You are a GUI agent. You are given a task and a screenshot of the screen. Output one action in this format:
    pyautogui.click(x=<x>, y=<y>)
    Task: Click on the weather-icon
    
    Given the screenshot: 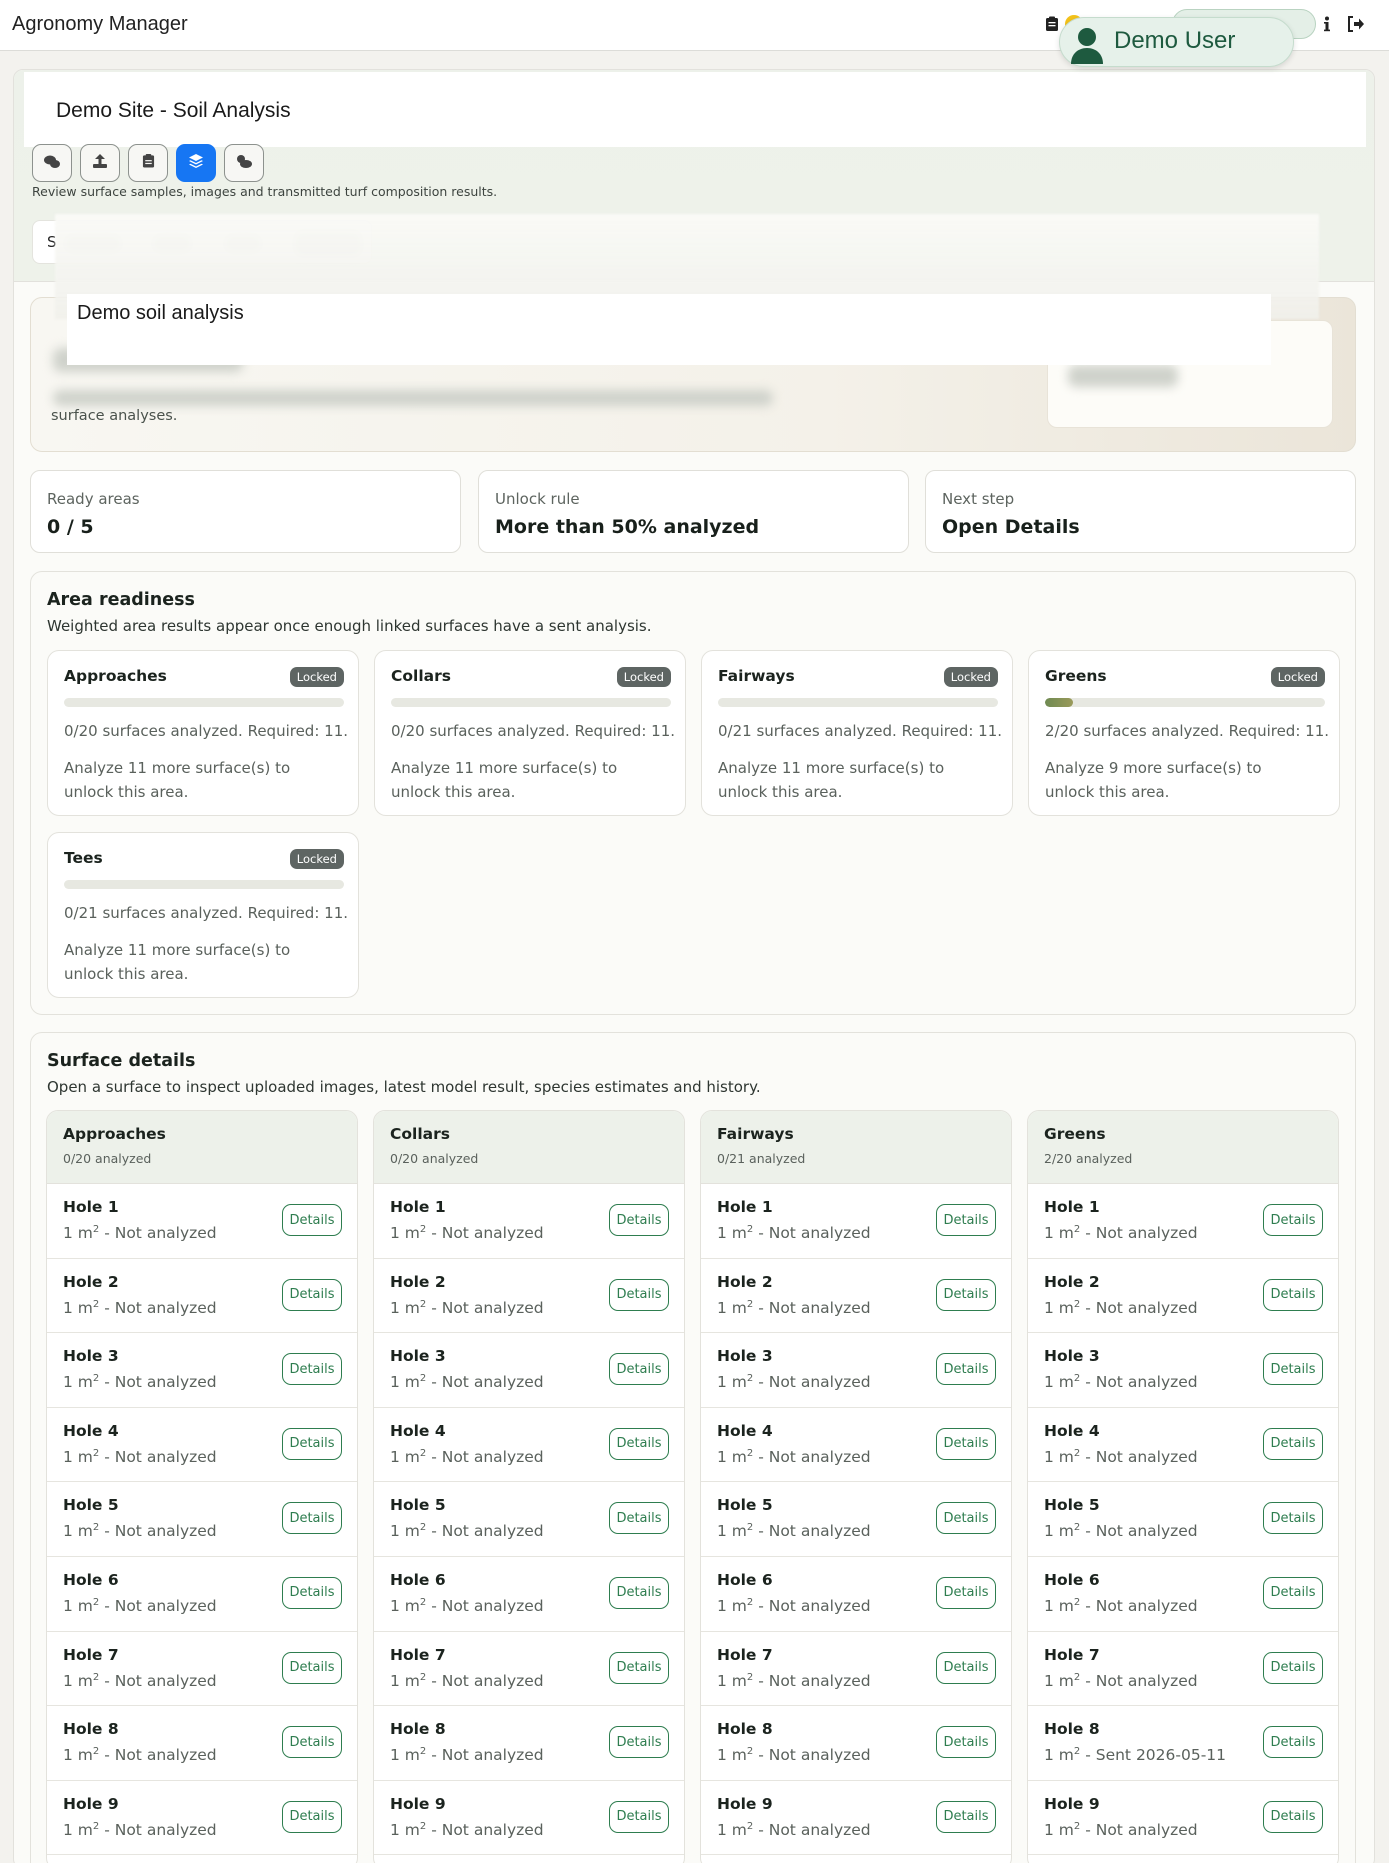 What is the action you would take?
    pyautogui.click(x=244, y=163)
    